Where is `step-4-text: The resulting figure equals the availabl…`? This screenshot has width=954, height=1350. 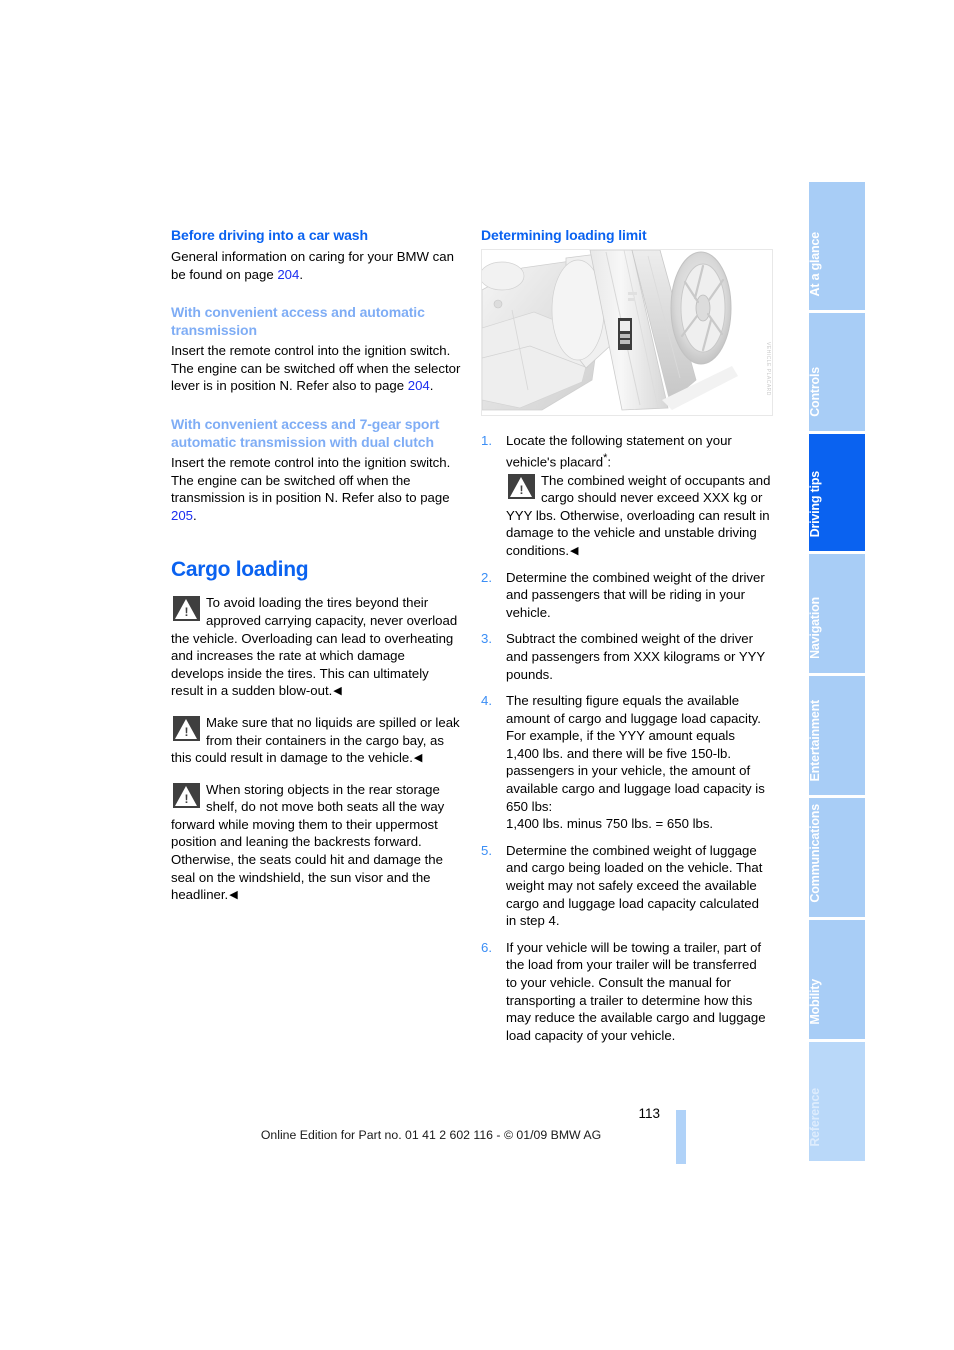
step-4-text: The resulting figure equals the availabl… is located at coordinates (635, 753).